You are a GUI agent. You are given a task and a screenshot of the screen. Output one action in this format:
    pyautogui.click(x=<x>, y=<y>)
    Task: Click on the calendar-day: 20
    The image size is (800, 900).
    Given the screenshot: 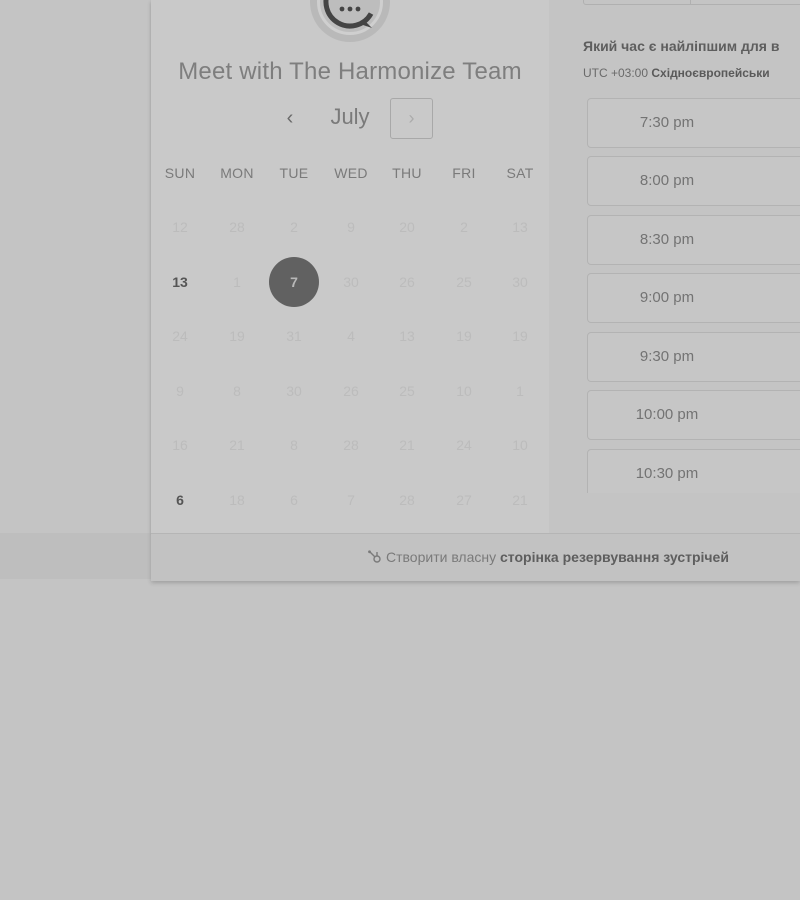 What is the action you would take?
    pyautogui.click(x=407, y=227)
    